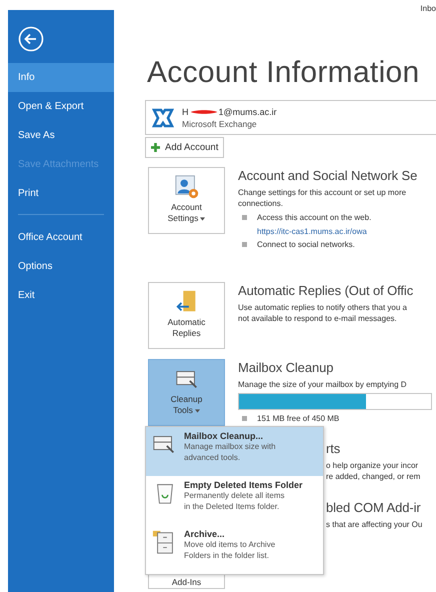  Describe the element at coordinates (187, 218) in the screenshot. I see `tile-label: Settings` at that location.